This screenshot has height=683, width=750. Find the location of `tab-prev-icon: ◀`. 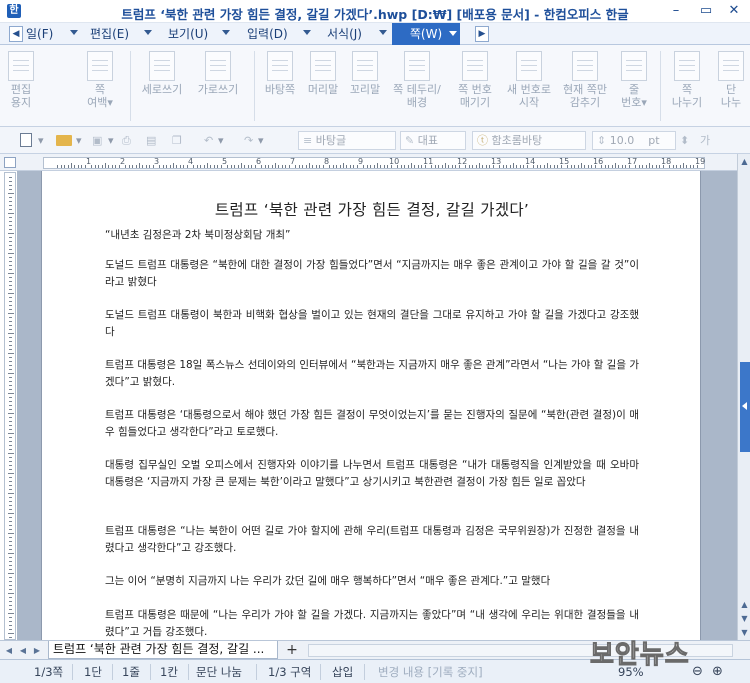

tab-prev-icon: ◀ is located at coordinates (23, 650).